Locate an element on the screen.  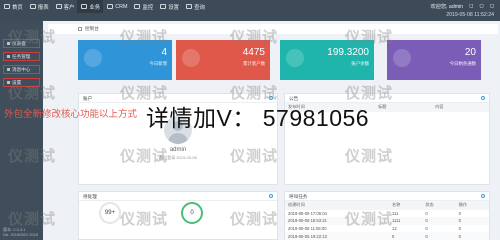
user-welcome: 欢迎您, admin ◻ ◻ ◻ is located at coordinates (462, 6).